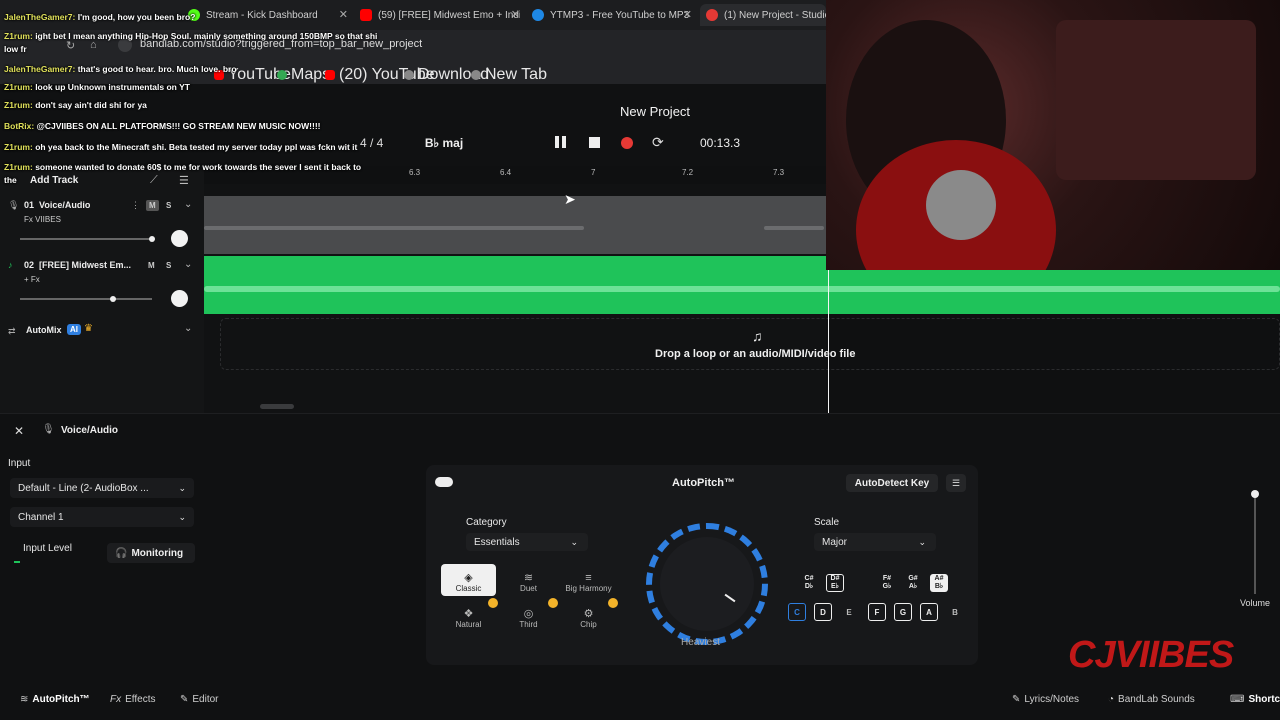 The width and height of the screenshot is (1280, 720). Describe the element at coordinates (913, 583) in the screenshot. I see `note-g-sharp: G# A♭` at that location.